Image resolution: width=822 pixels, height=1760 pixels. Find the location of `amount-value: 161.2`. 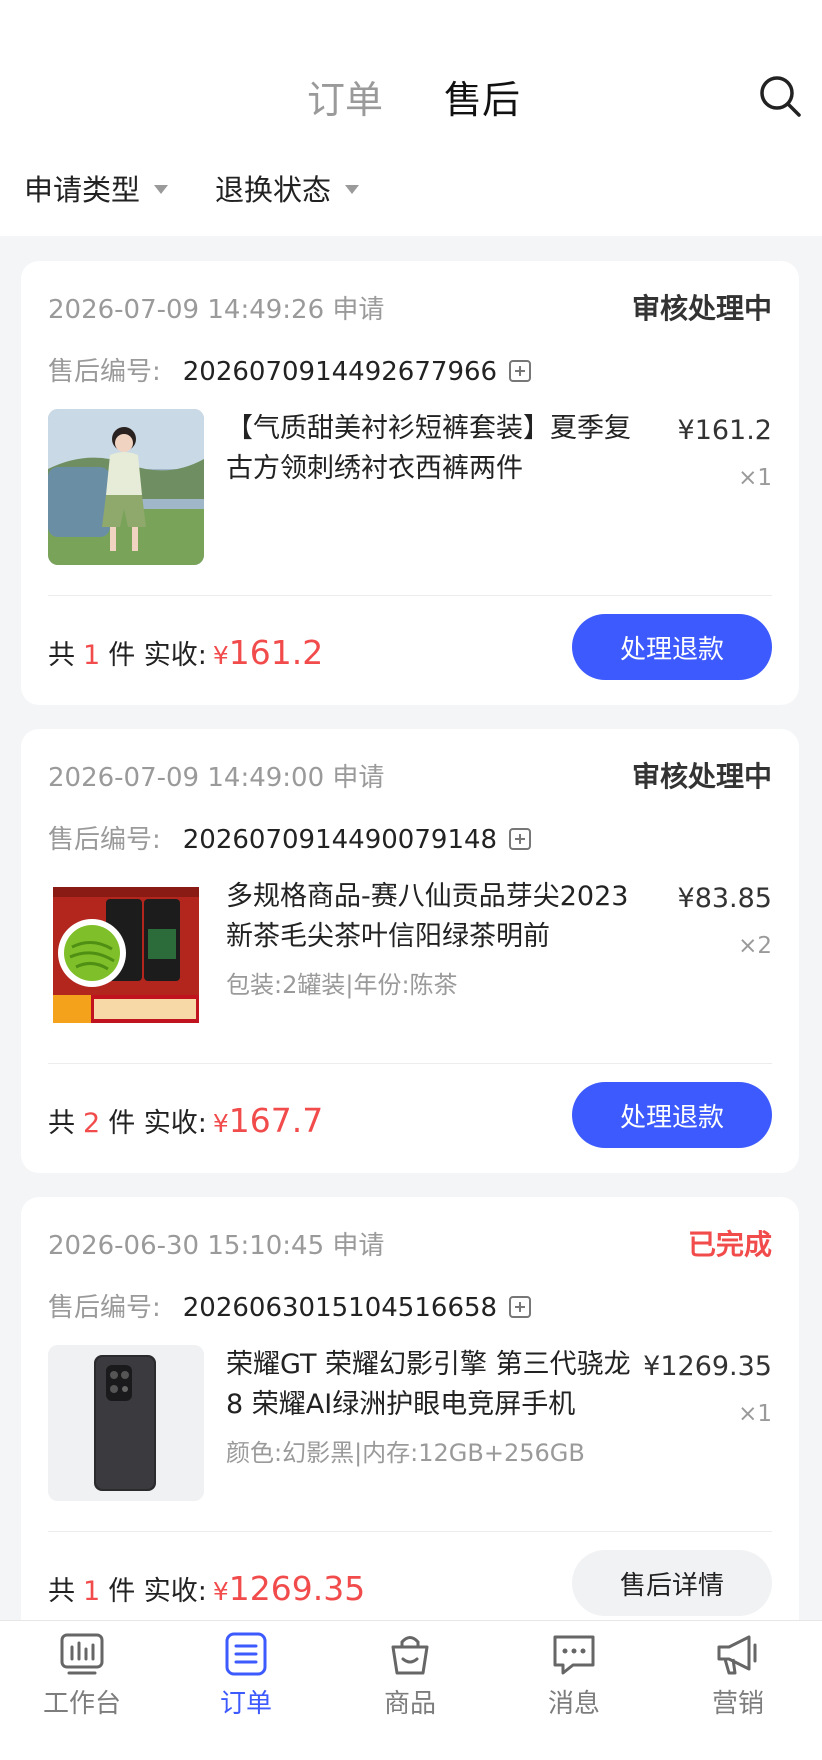

amount-value: 161.2 is located at coordinates (276, 652).